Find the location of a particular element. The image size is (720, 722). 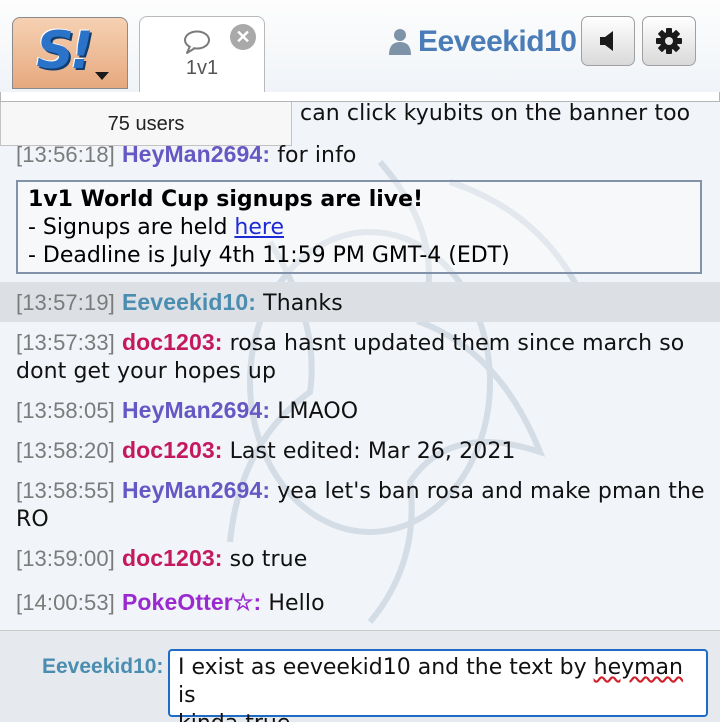

message-text: LMAOO is located at coordinates (318, 411).